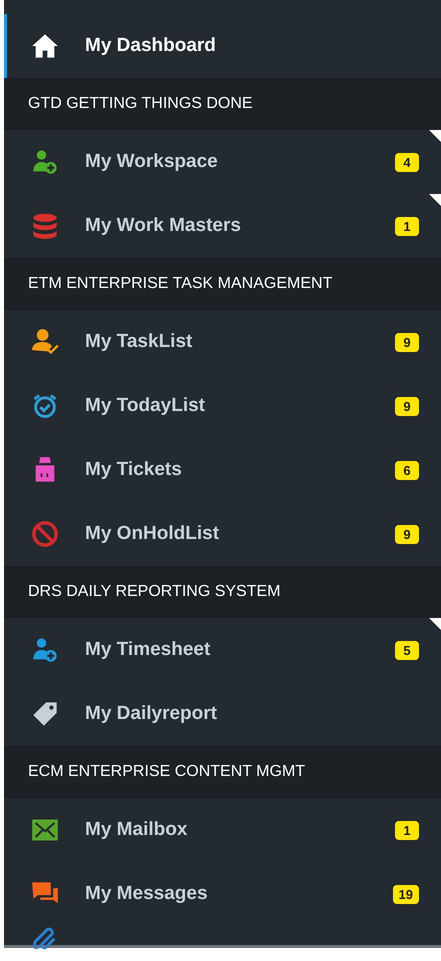  I want to click on item-label: My Timesheet, so click(147, 650).